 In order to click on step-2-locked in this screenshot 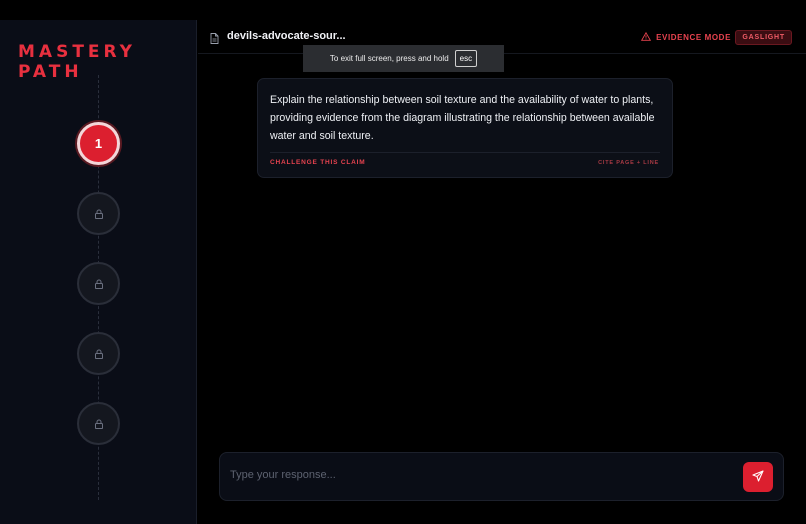, I will do `click(98, 213)`.